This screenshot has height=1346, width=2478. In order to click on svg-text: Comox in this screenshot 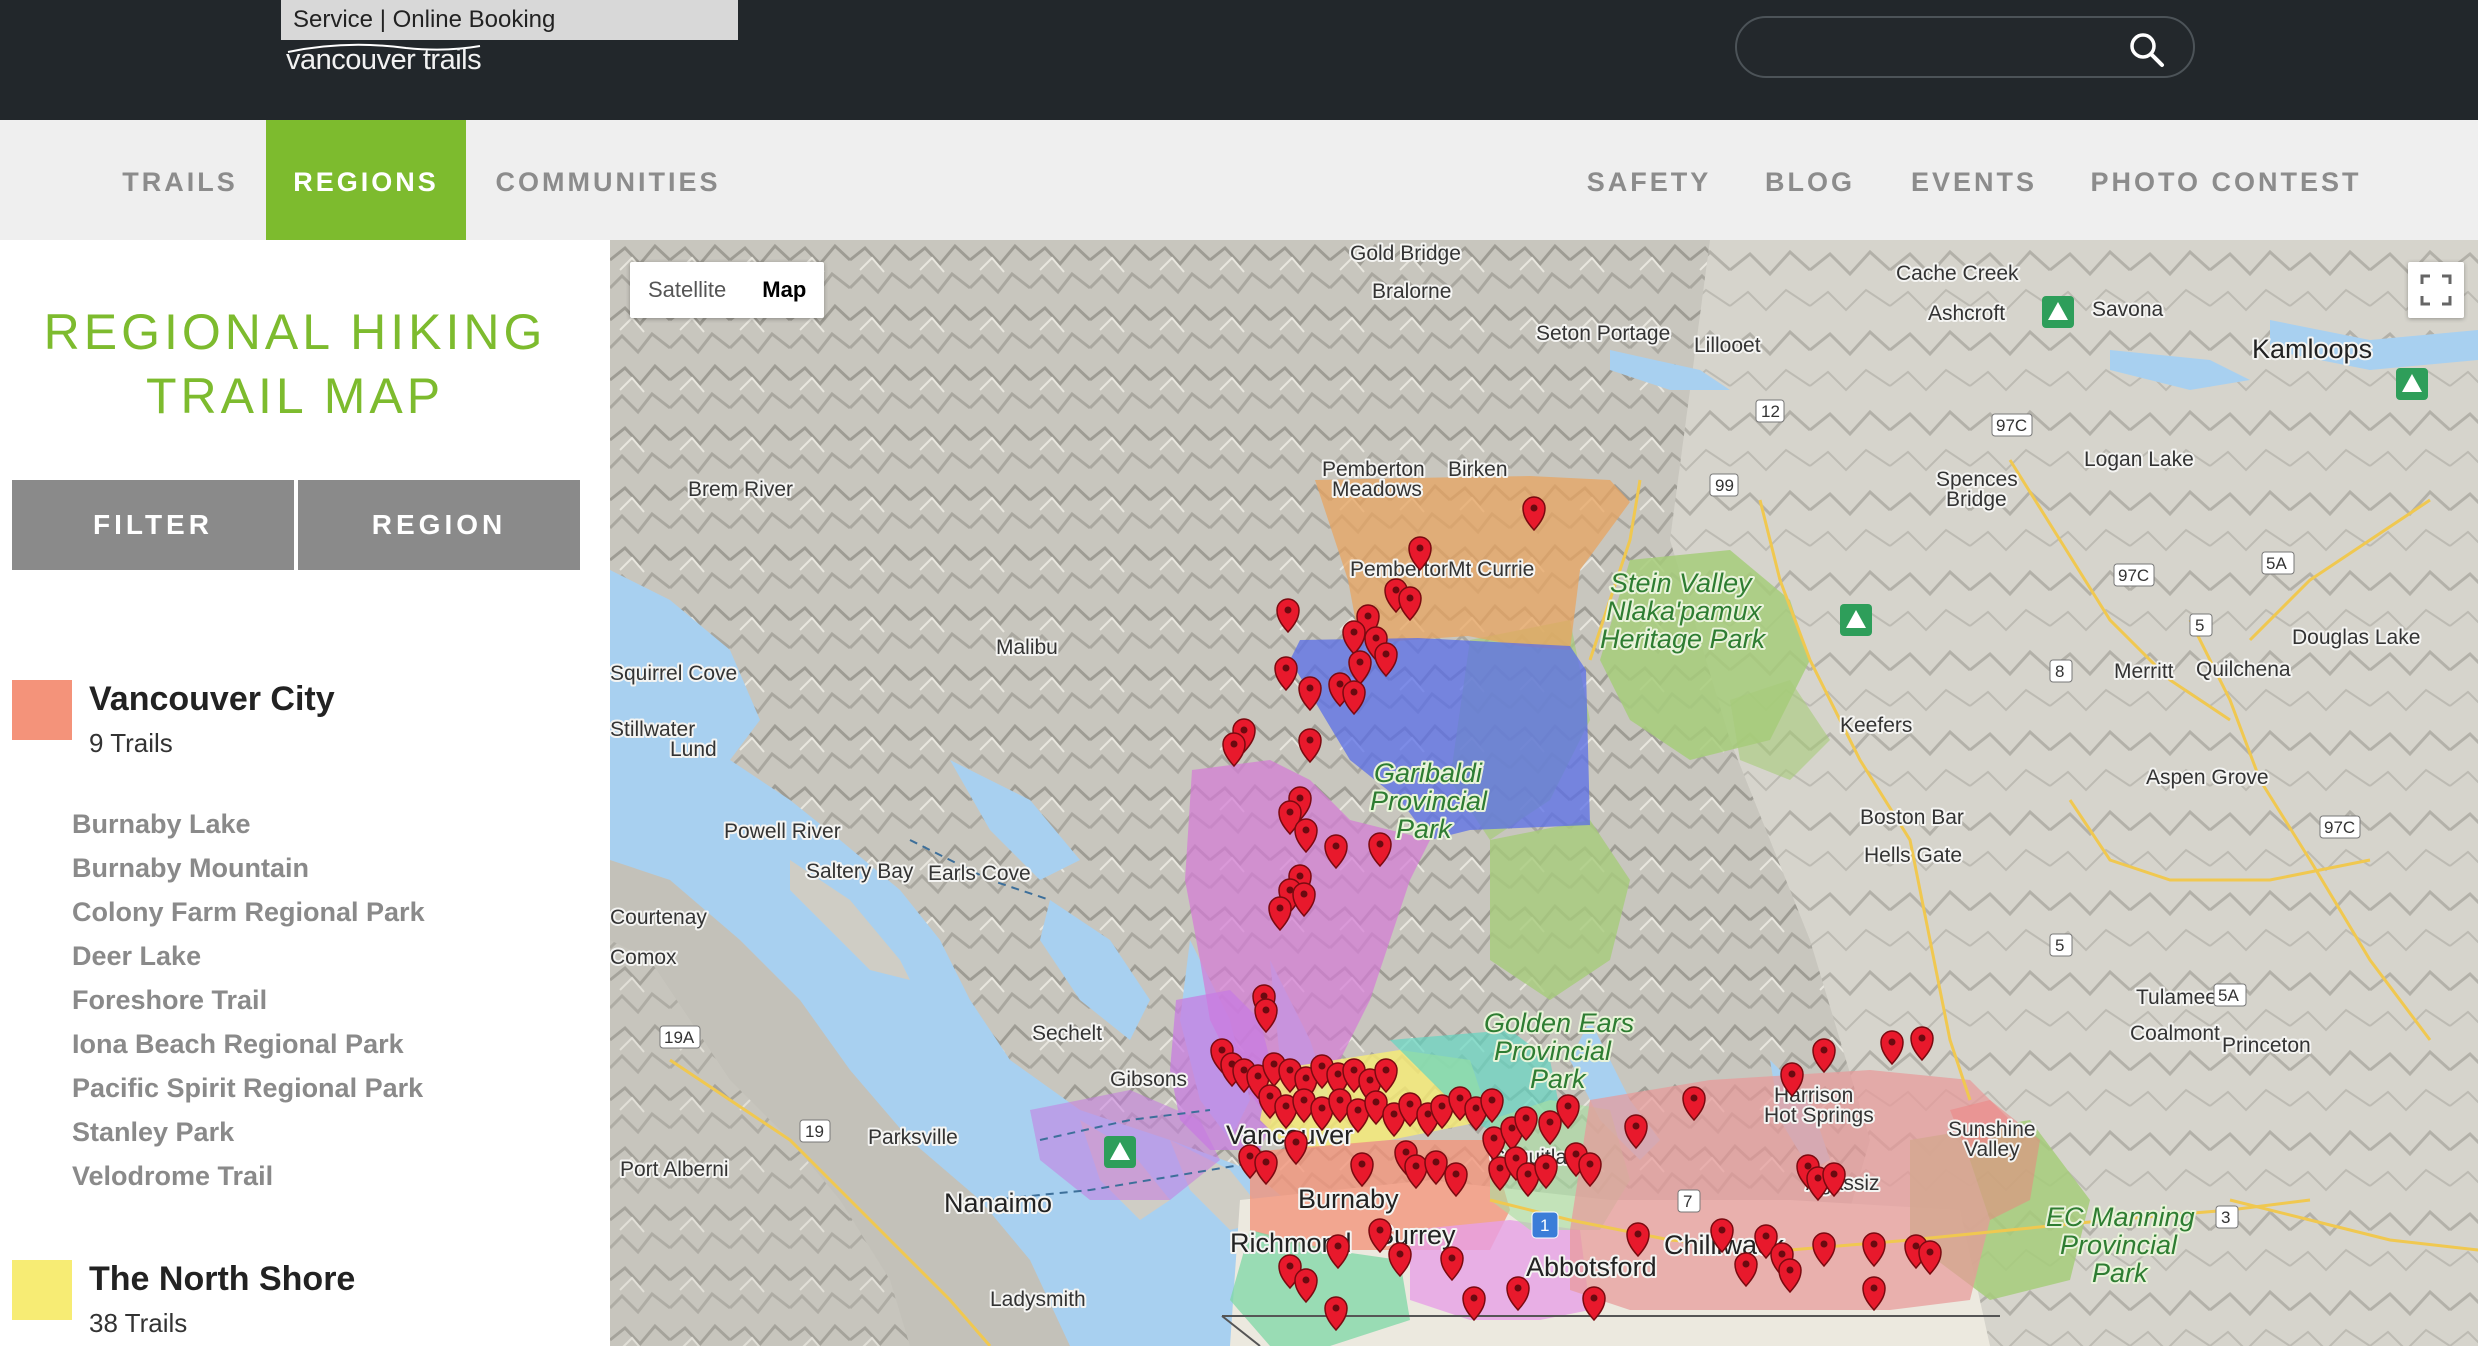, I will do `click(643, 957)`.